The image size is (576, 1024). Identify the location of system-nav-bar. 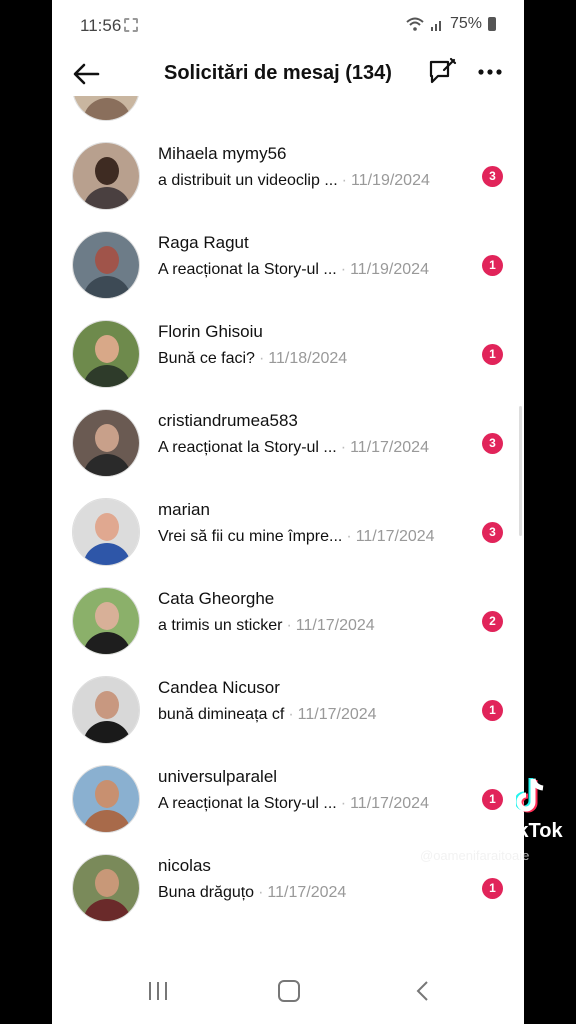
(288, 994).